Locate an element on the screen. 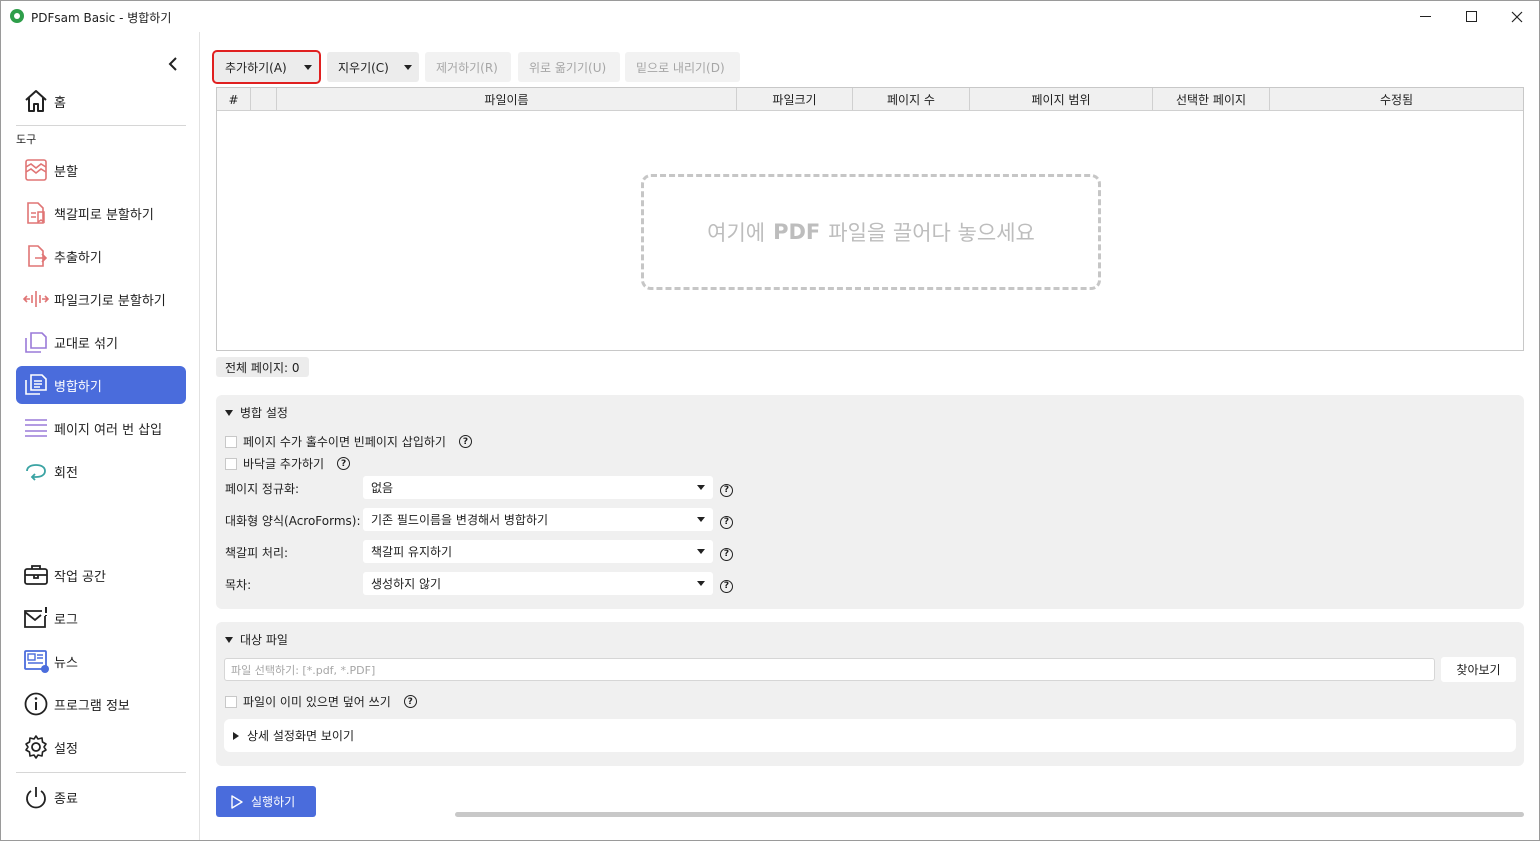 The image size is (1540, 841). sidebar-item-split-by-size: 파일크기로 분할하기 is located at coordinates (101, 299).